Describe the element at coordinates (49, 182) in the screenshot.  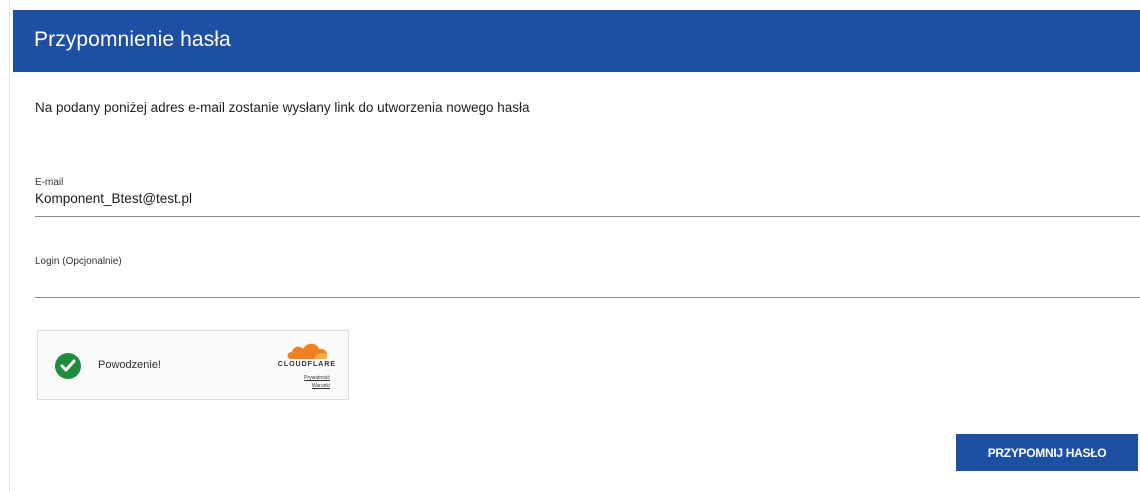
I see `email-label: E-mail` at that location.